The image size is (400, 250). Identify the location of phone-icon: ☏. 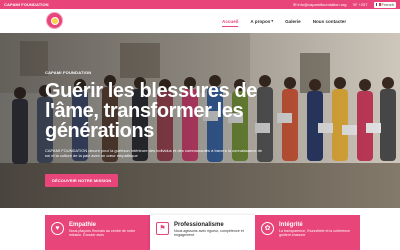
(355, 4).